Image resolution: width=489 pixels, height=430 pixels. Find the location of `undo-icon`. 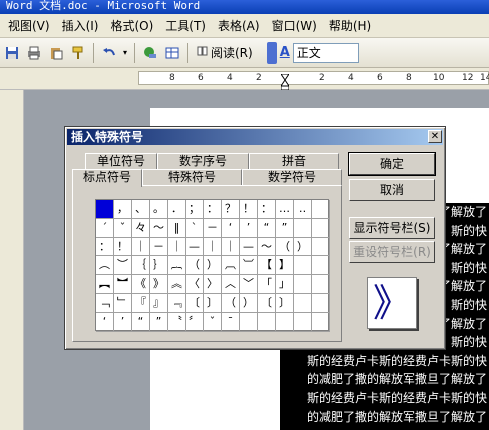

undo-icon is located at coordinates (109, 53).